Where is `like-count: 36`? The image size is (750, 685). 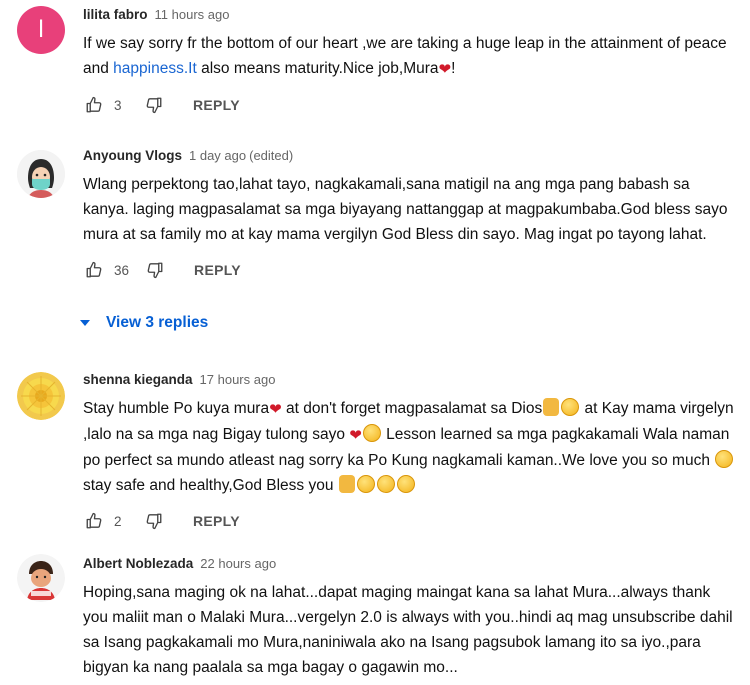
like-count: 36 is located at coordinates (122, 270).